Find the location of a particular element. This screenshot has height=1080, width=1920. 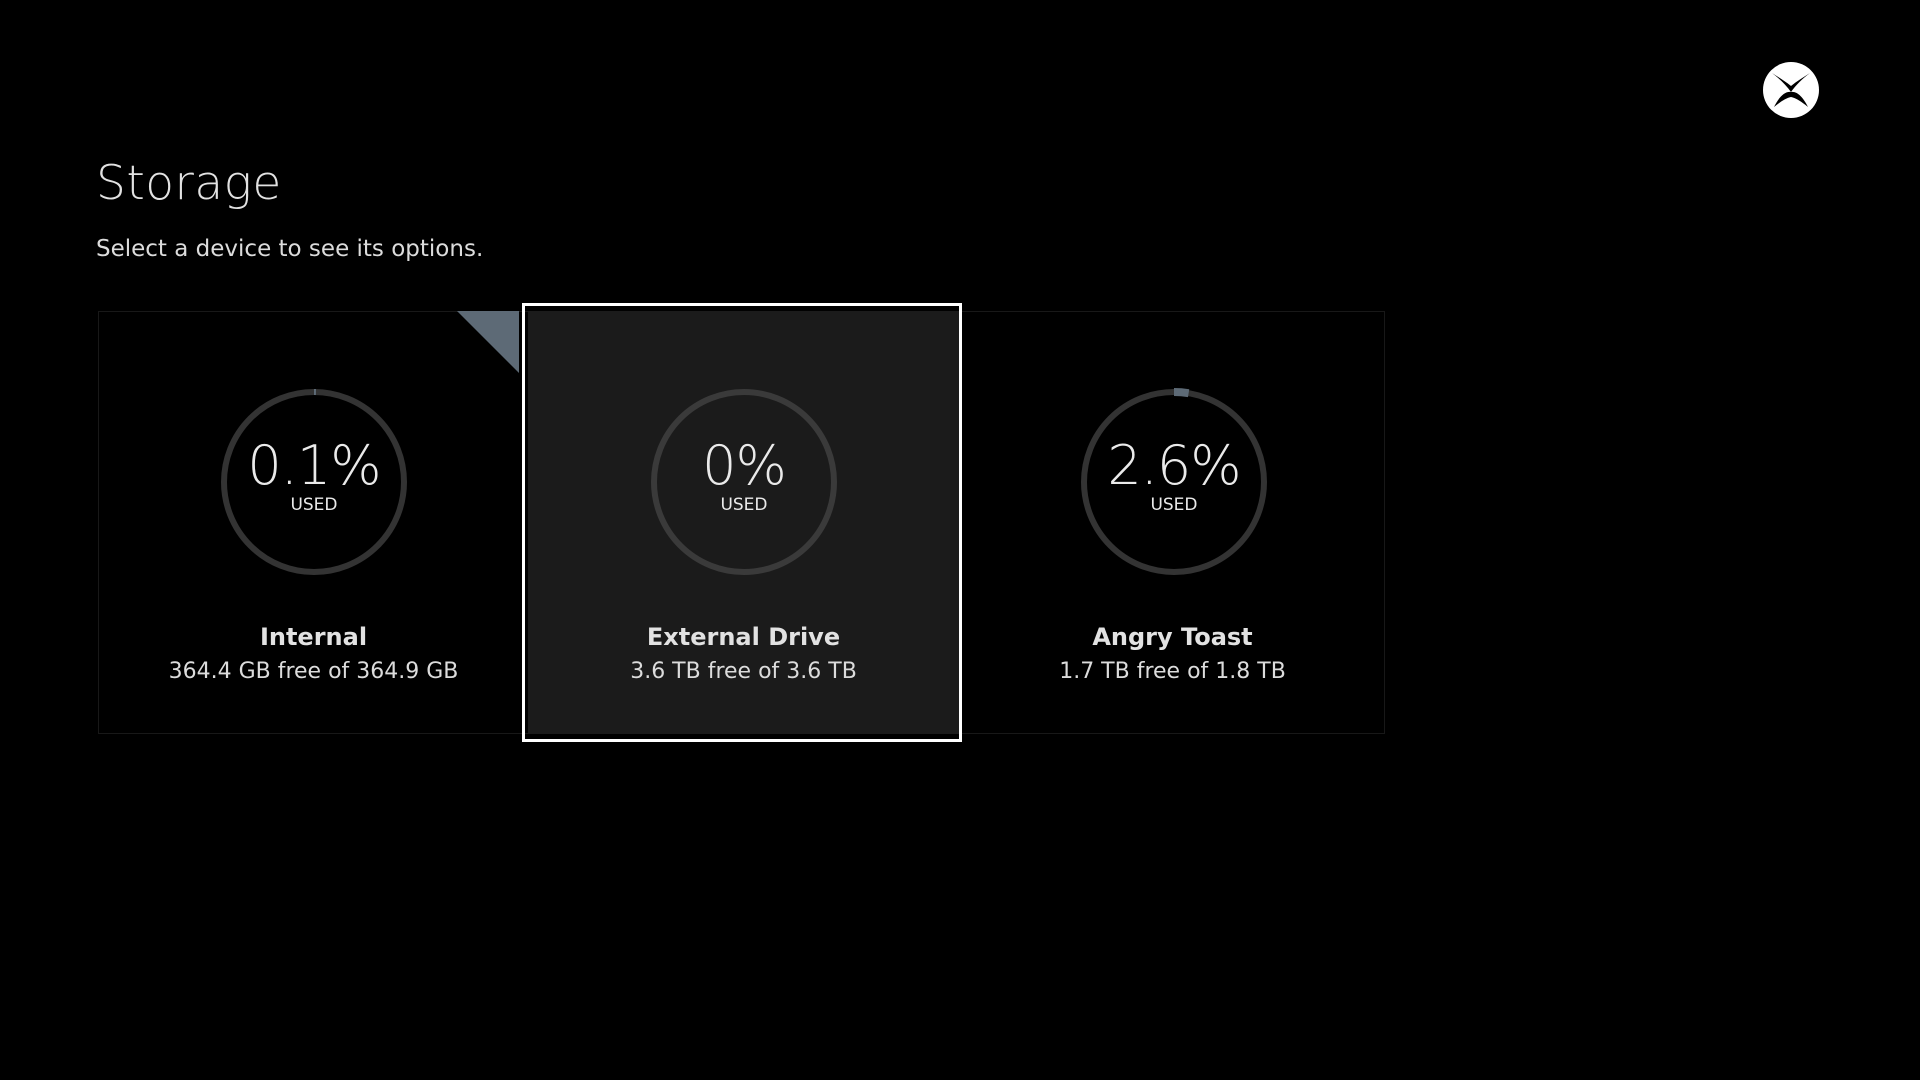

xbox-logo-icon is located at coordinates (1791, 90).